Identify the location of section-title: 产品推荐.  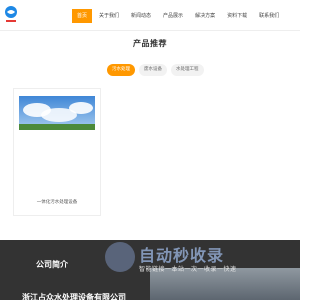
(150, 43).